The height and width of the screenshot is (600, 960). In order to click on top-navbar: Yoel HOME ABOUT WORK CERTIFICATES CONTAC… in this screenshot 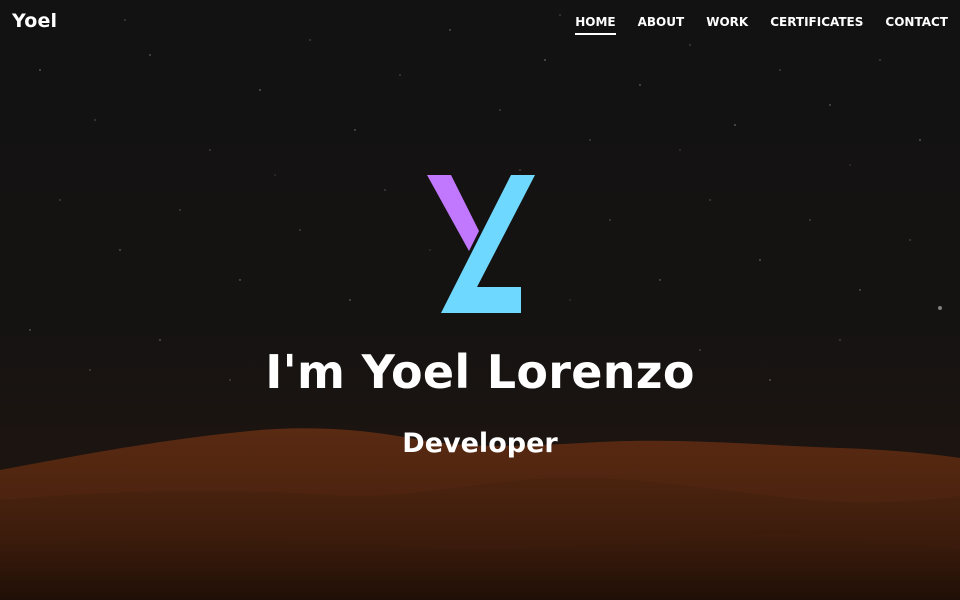, I will do `click(480, 23)`.